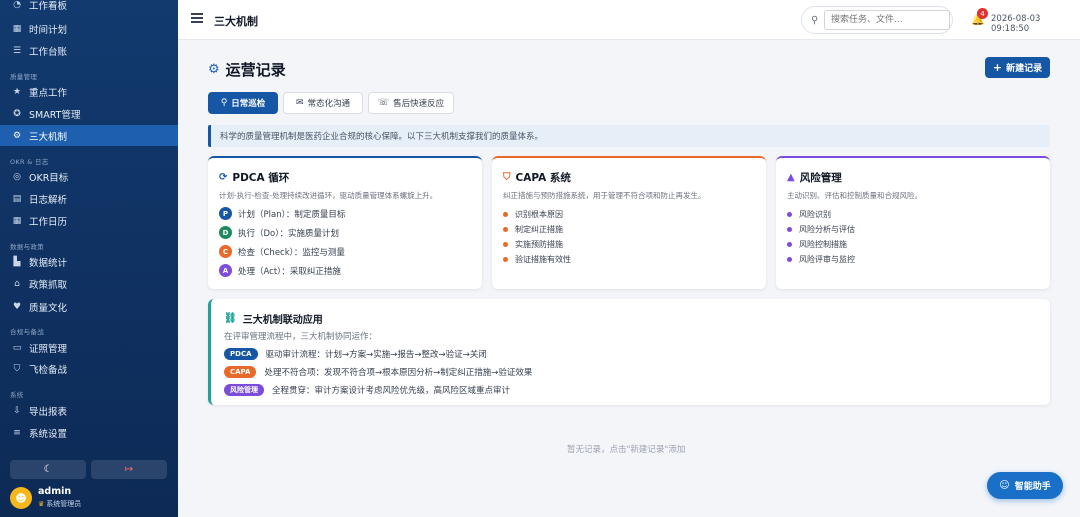  Describe the element at coordinates (827, 229) in the screenshot. I see `list-item-text: 风险分析与评估` at that location.